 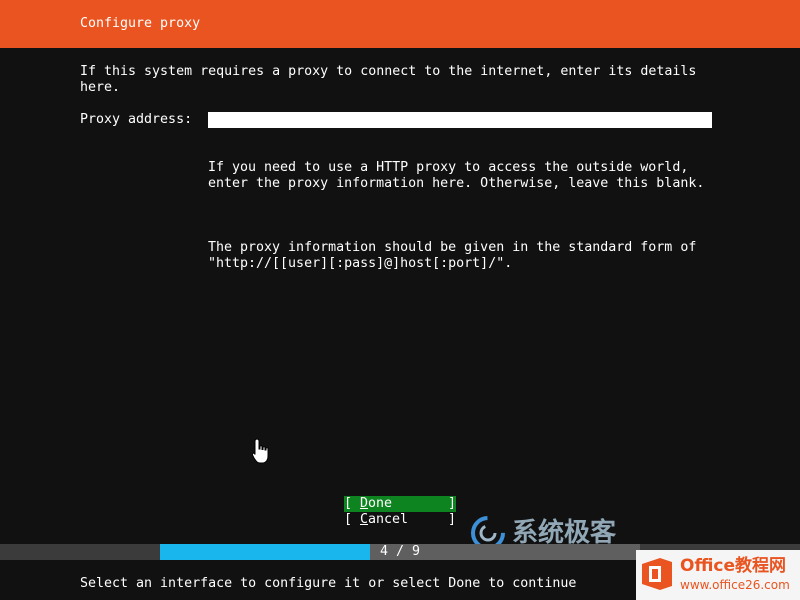 I want to click on progress-bar: 4 / 9, so click(x=400, y=552).